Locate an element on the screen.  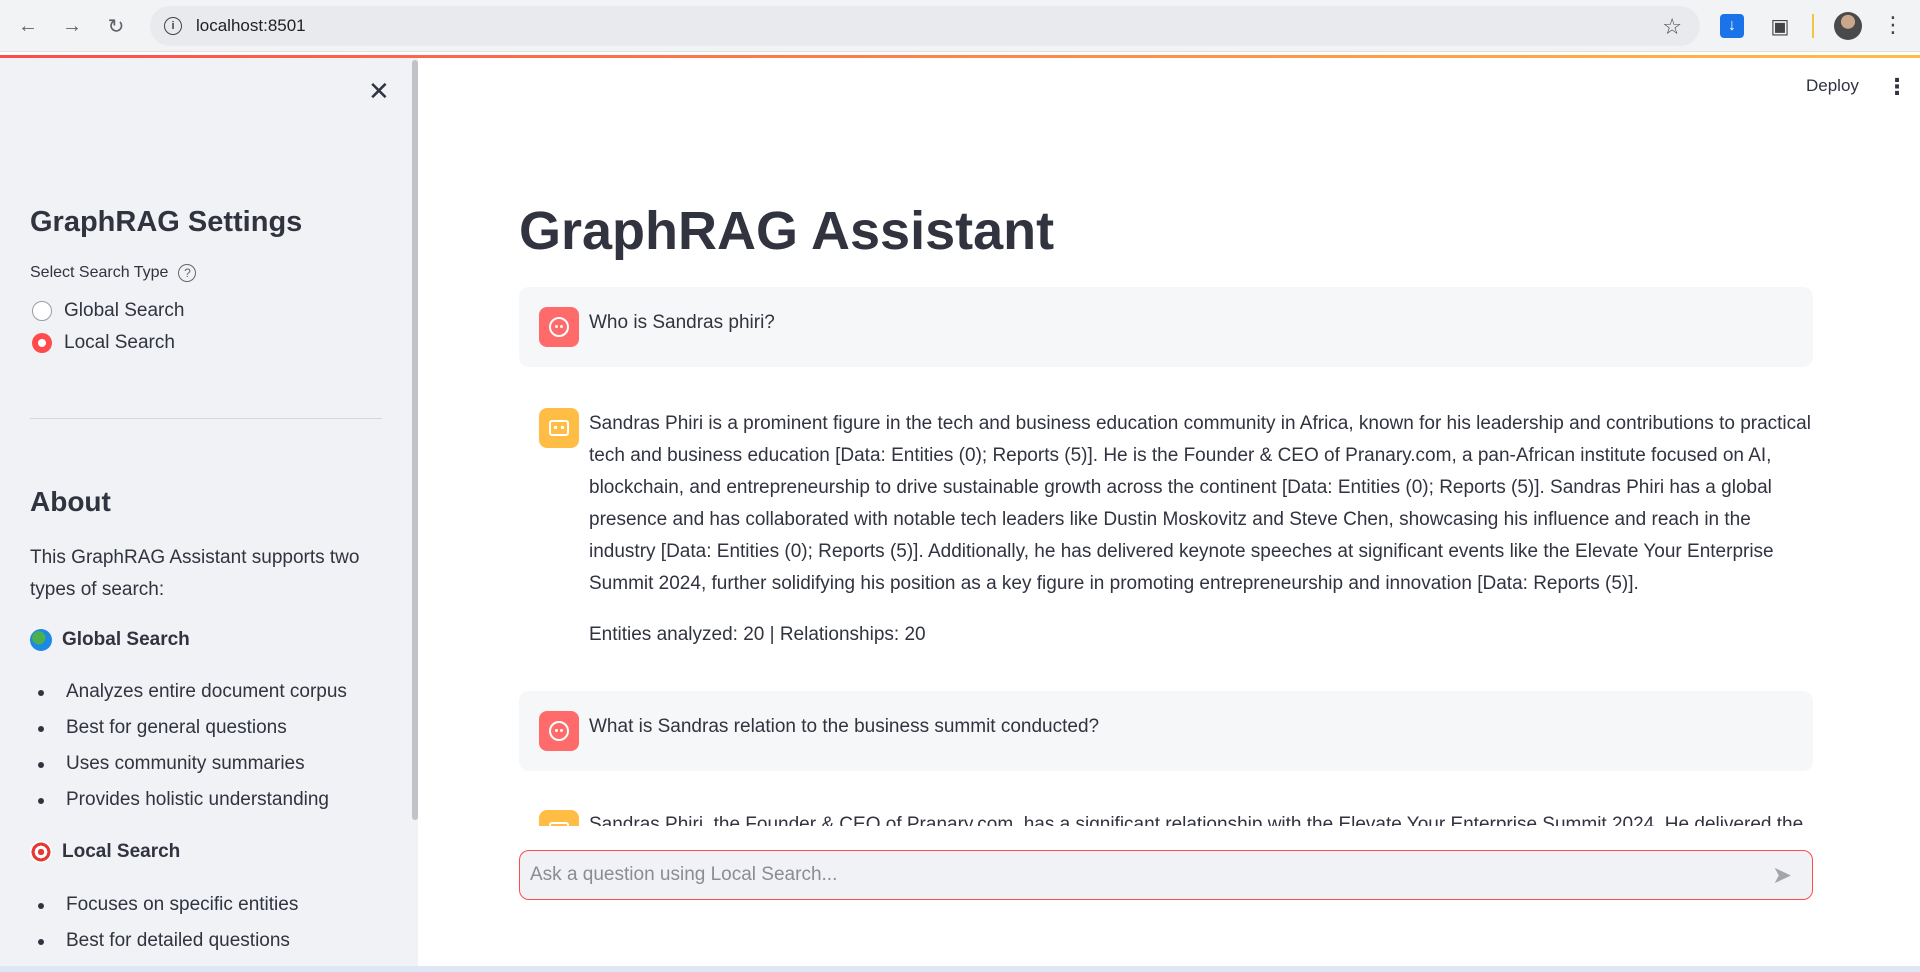
sidebar-title: GraphRAG Settings is located at coordinates (166, 222).